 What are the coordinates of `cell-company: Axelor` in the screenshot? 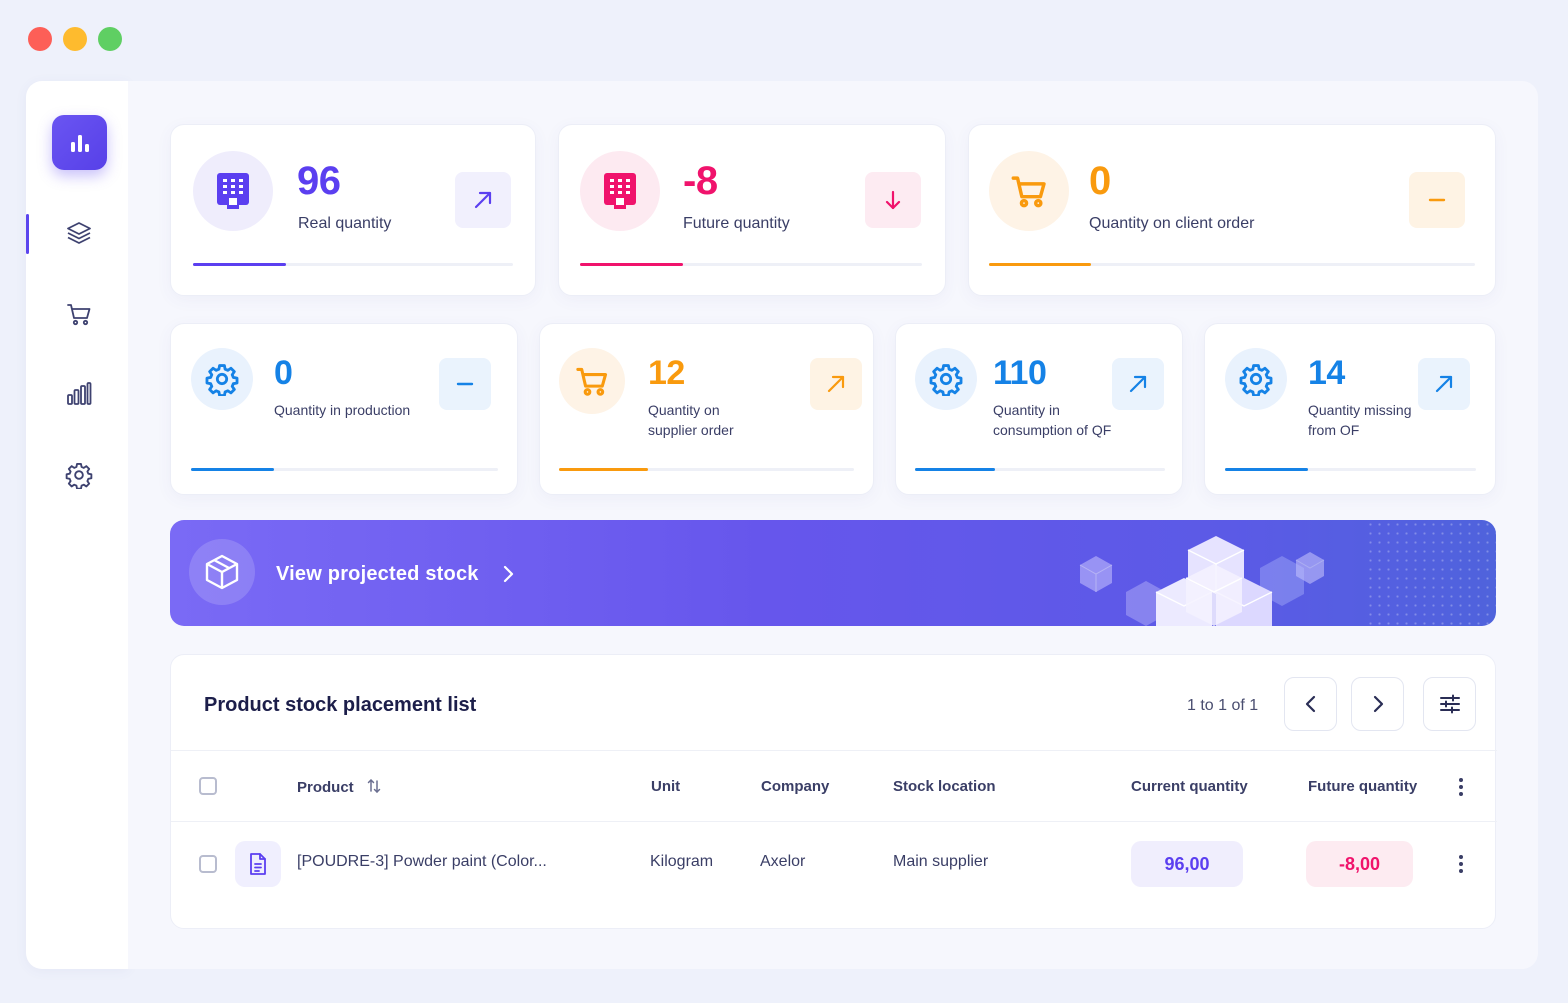 It's located at (783, 861).